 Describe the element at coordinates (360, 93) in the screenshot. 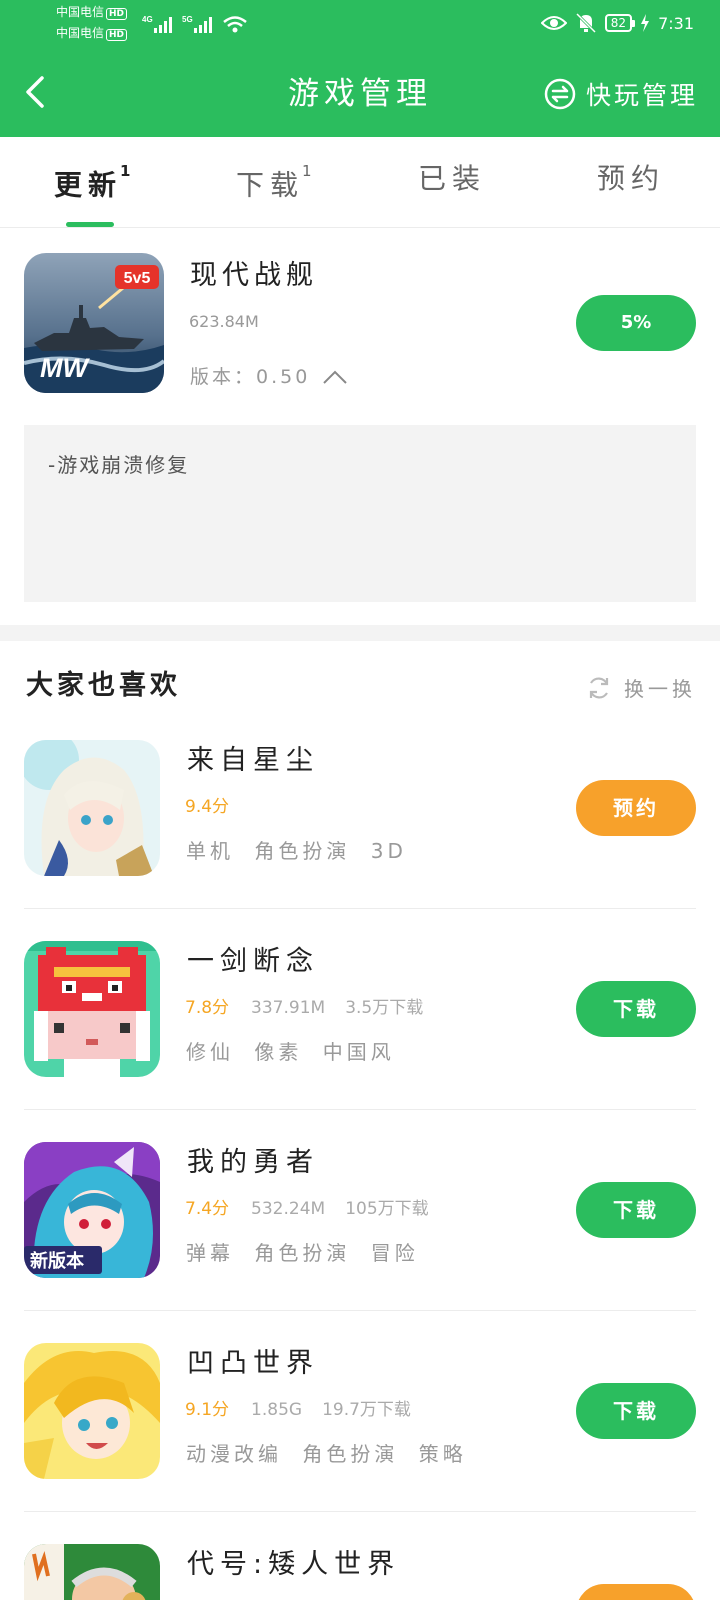

I see `nav-bar: 游戏管理 快玩管理` at that location.